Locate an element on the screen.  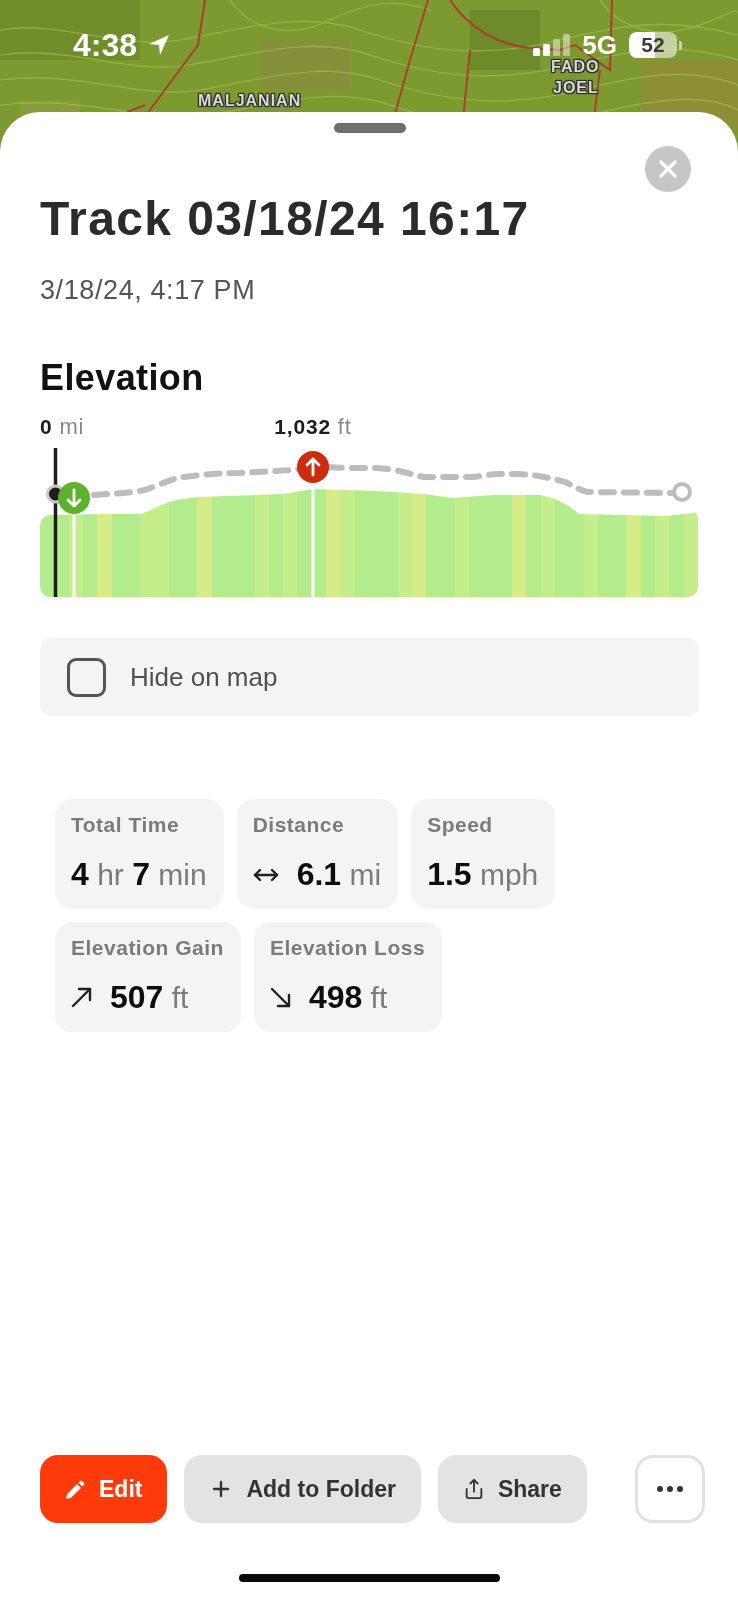
stat-value: 1.5 mph is located at coordinates (483, 874).